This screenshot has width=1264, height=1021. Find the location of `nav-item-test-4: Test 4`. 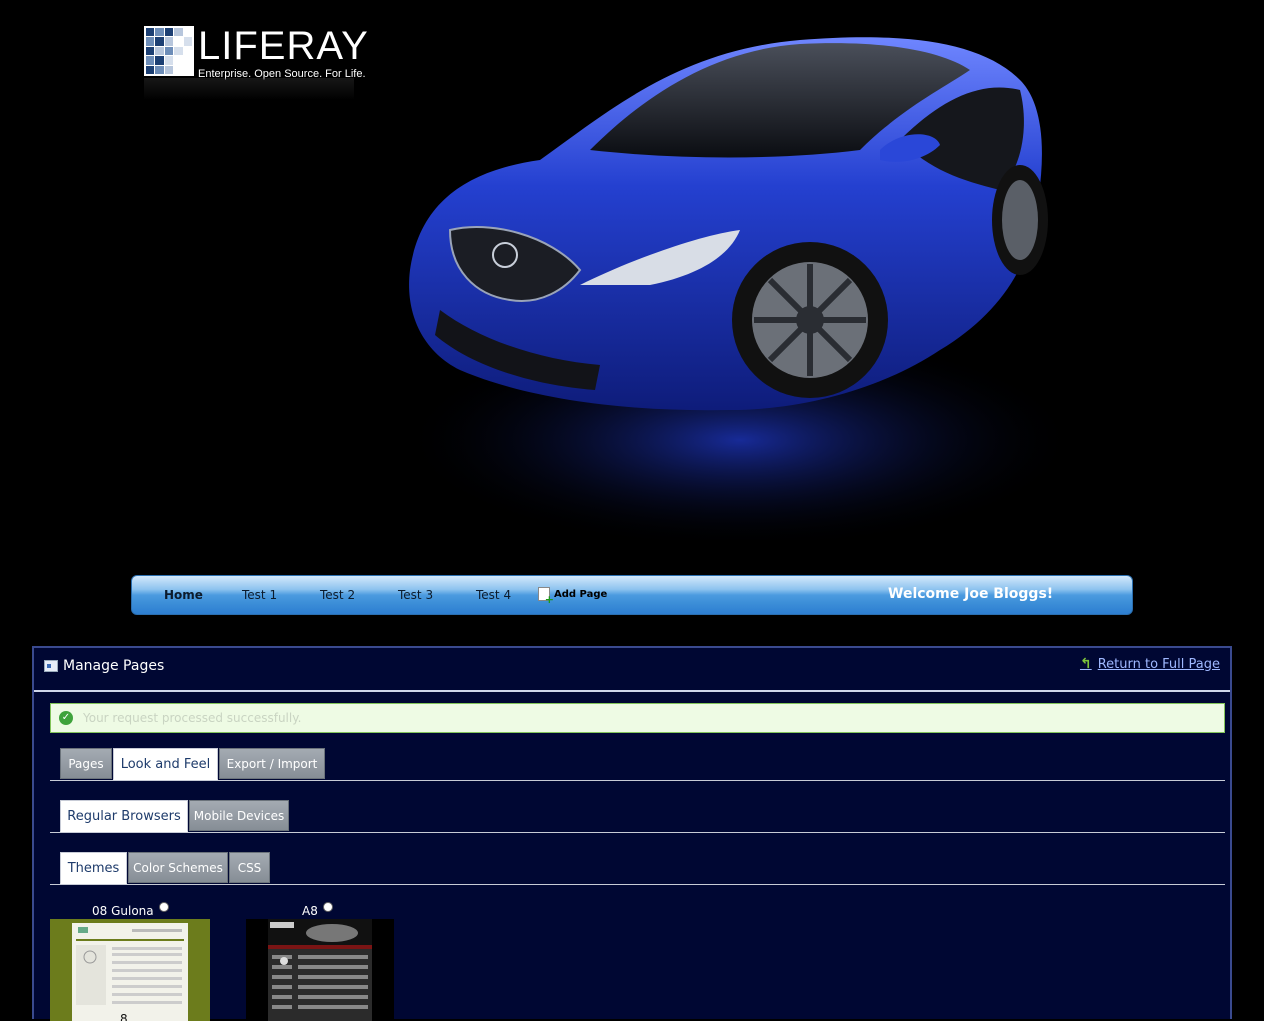

nav-item-test-4: Test 4 is located at coordinates (493, 595).